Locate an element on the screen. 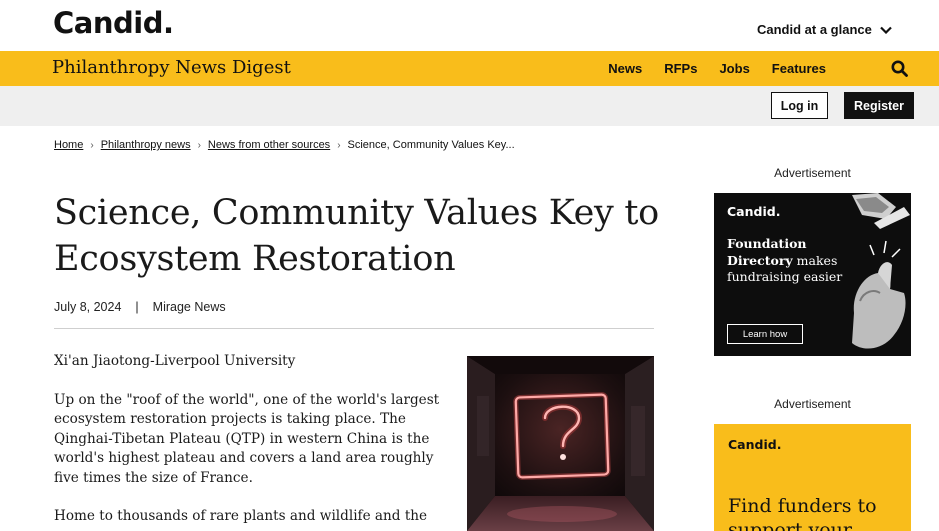 This screenshot has width=939, height=531. search-icon is located at coordinates (899, 68).